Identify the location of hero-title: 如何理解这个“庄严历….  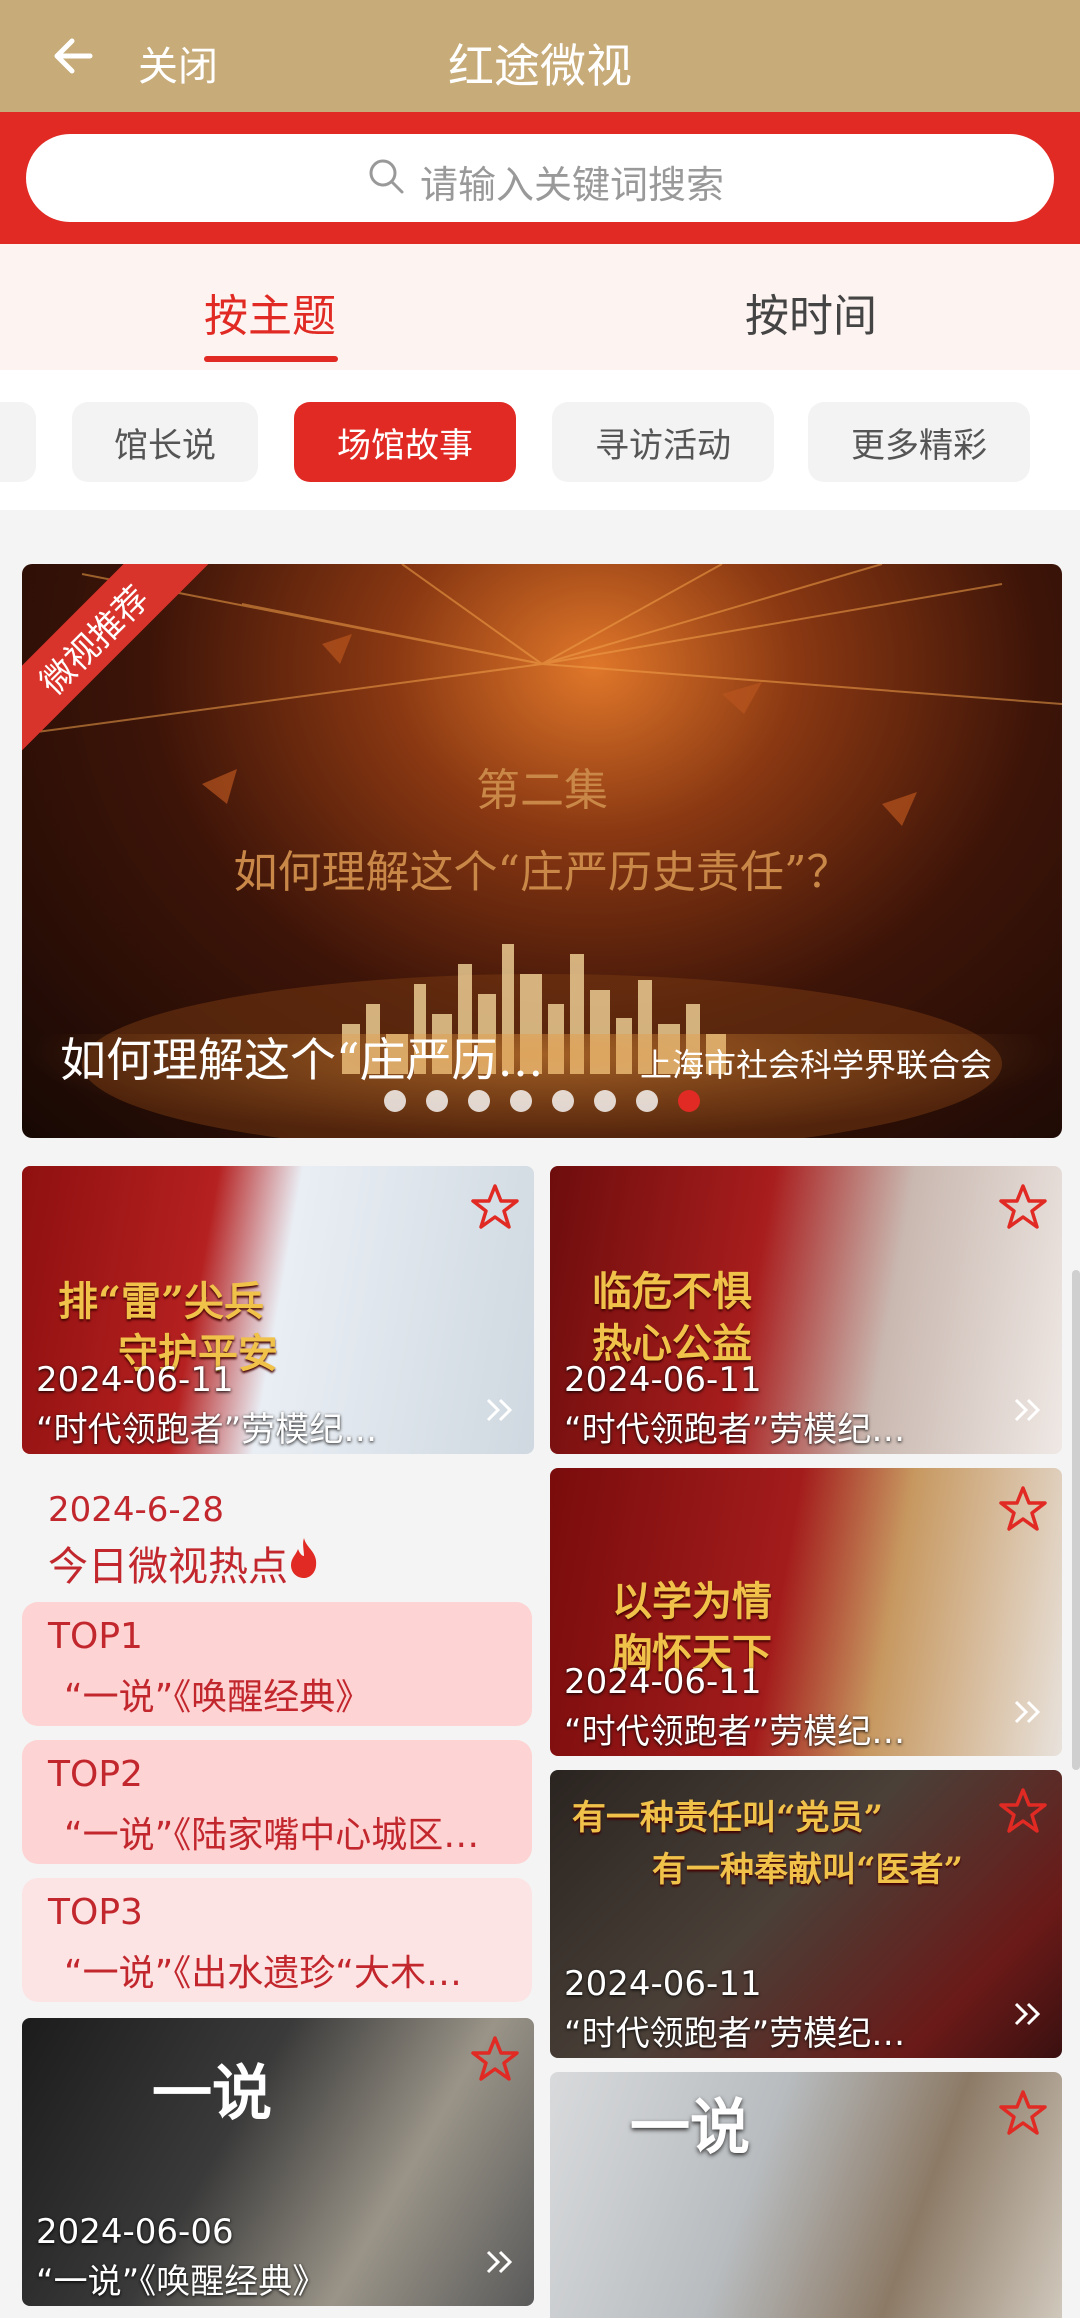
(302, 1060).